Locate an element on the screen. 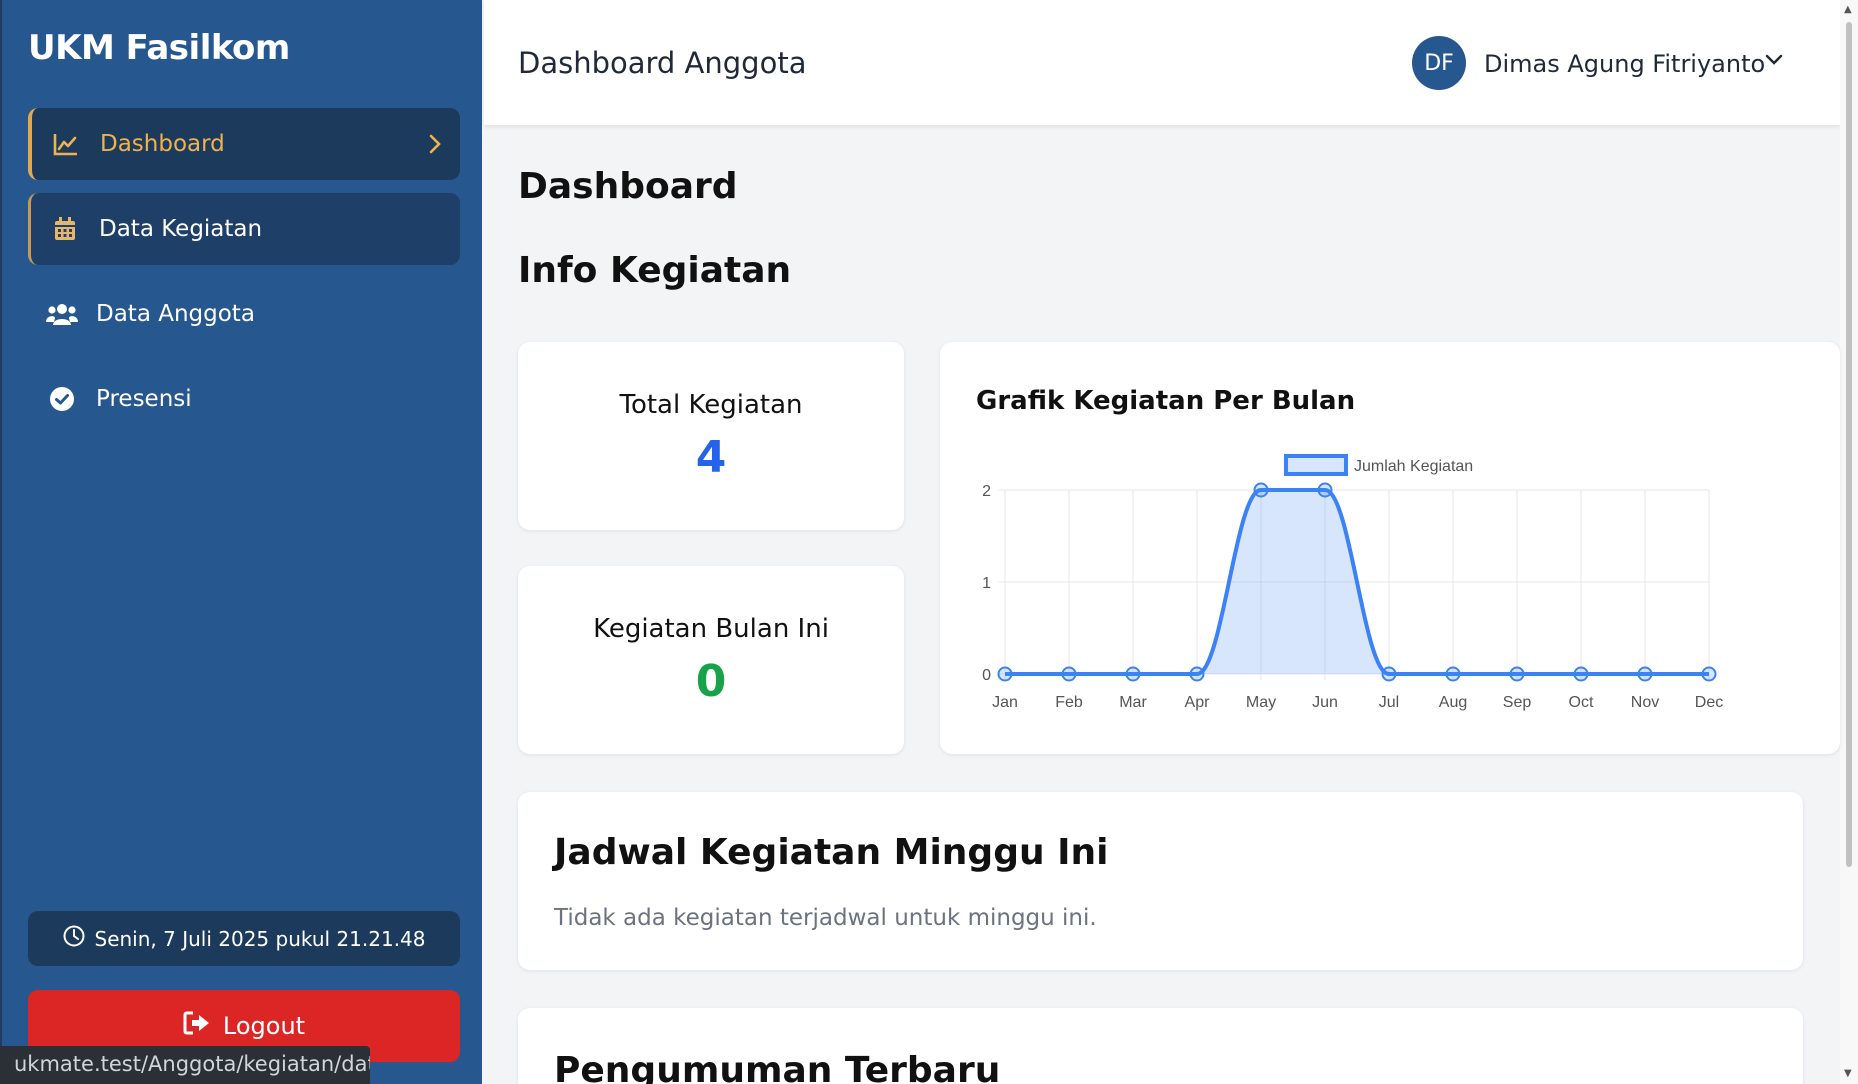  sidebar-item-data-anggota: Data Anggota is located at coordinates (244, 314).